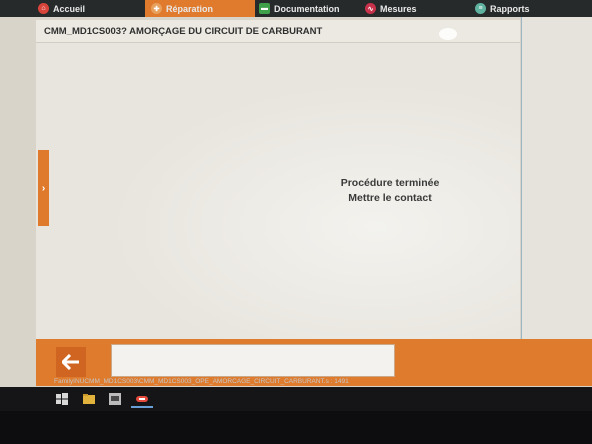 Image resolution: width=592 pixels, height=444 pixels. Describe the element at coordinates (398, 8) in the screenshot. I see `tab-mesures-label: Mesures` at that location.